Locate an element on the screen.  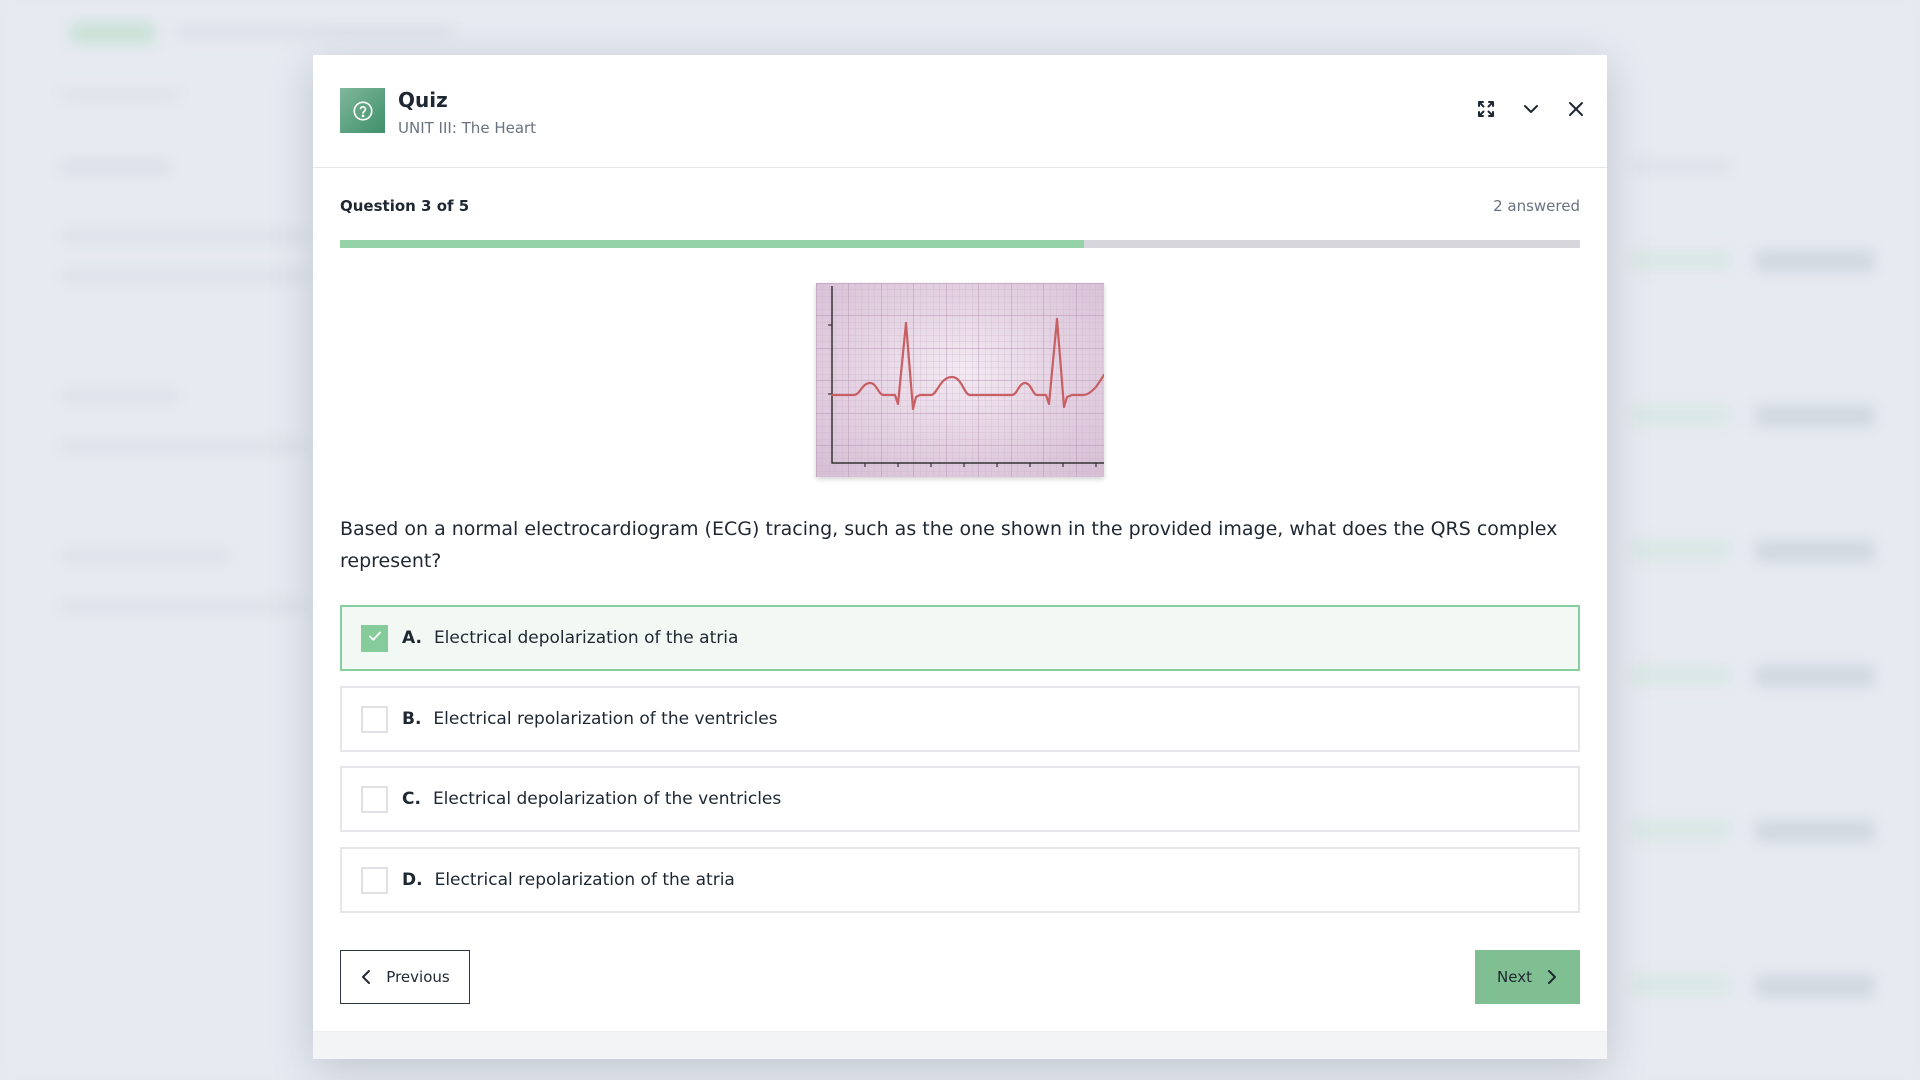
checkmark-icon is located at coordinates (375, 638).